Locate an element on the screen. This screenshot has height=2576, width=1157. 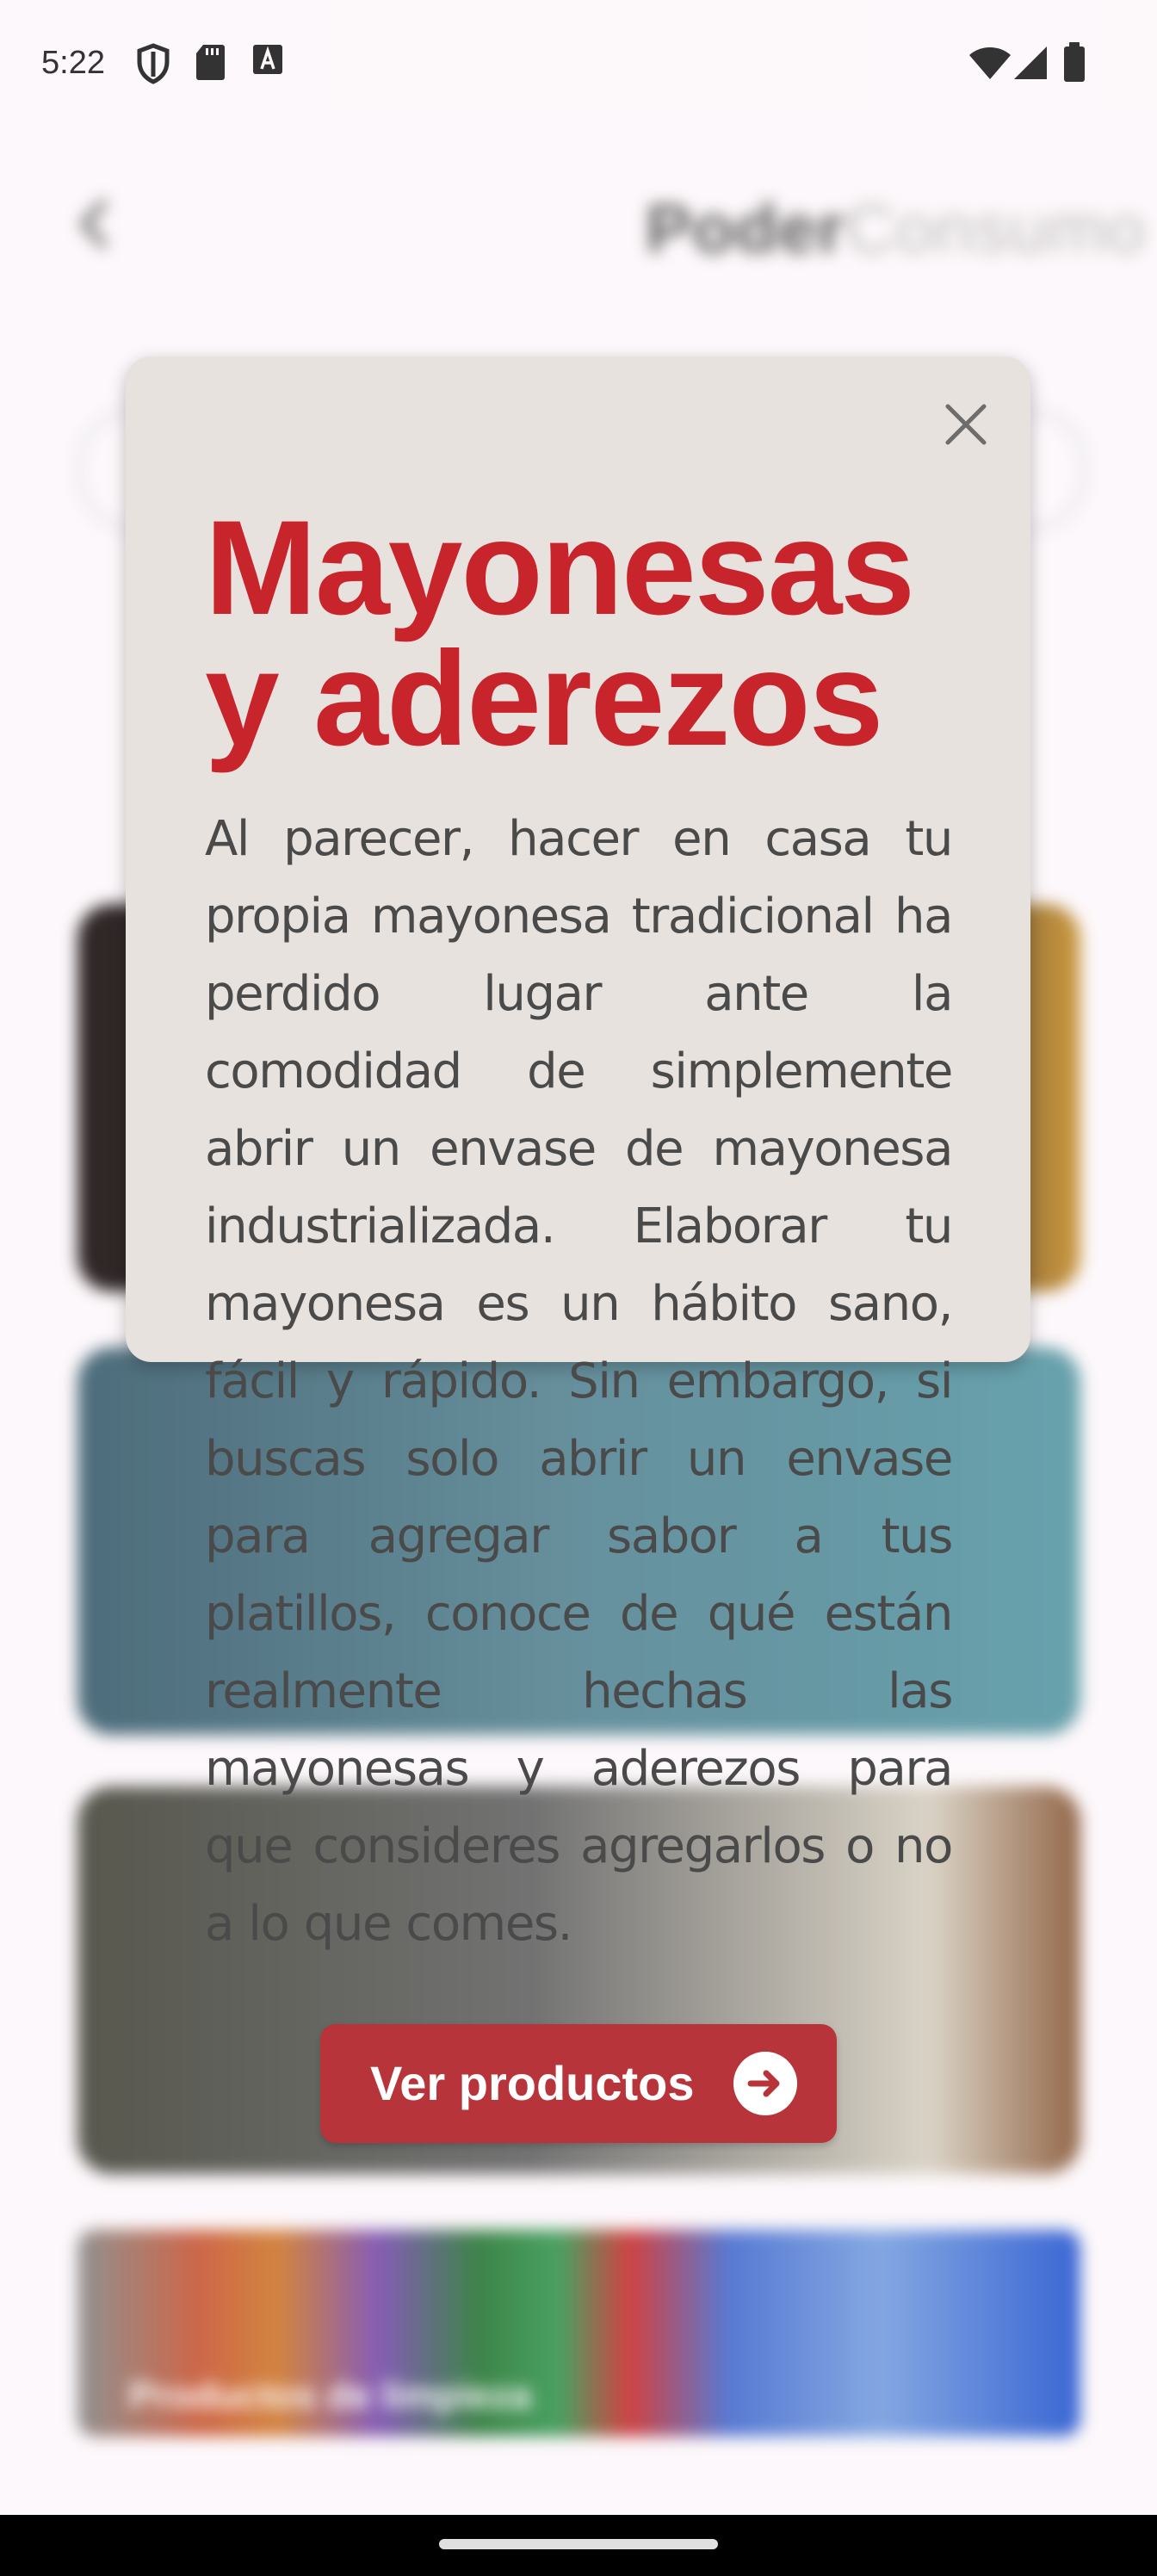
cell-signal-icon is located at coordinates (1030, 63).